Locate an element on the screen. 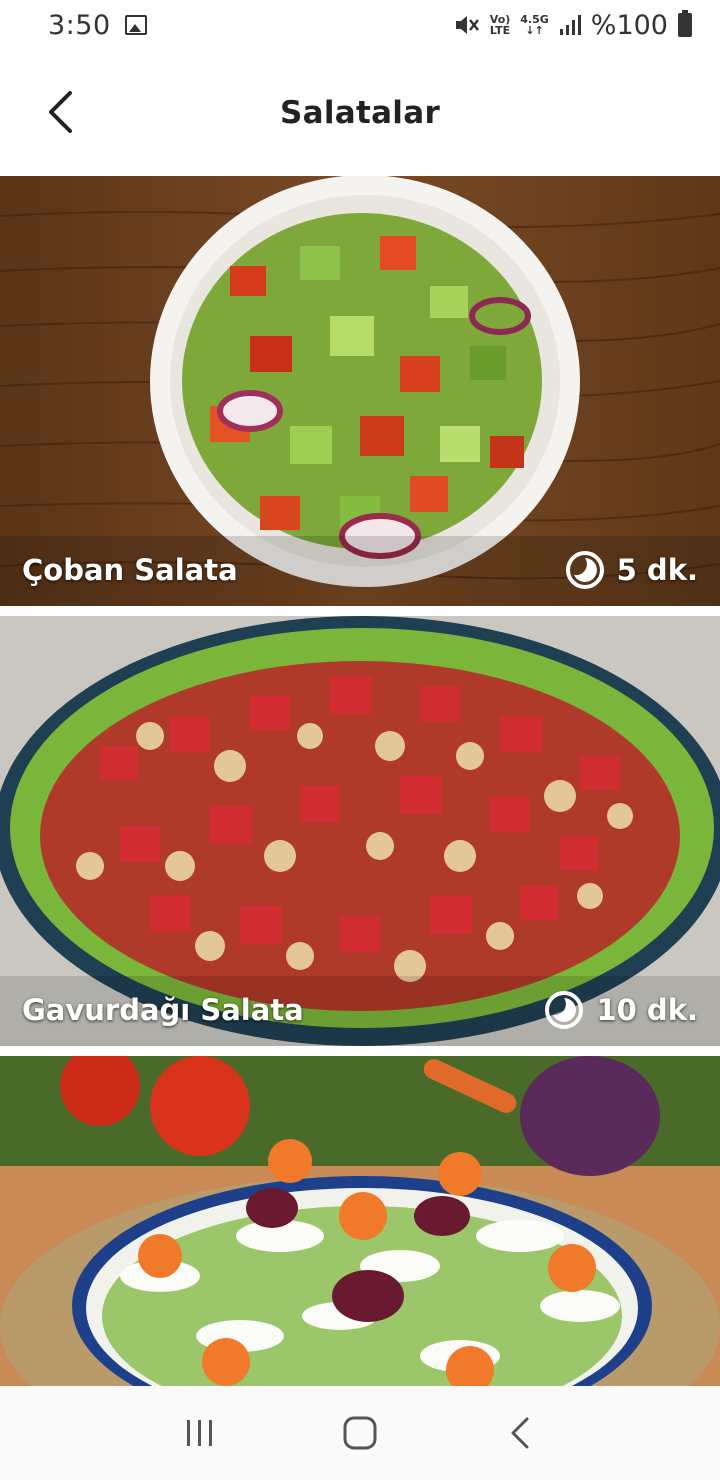  recipe-duration: 5 dk. is located at coordinates (631, 570).